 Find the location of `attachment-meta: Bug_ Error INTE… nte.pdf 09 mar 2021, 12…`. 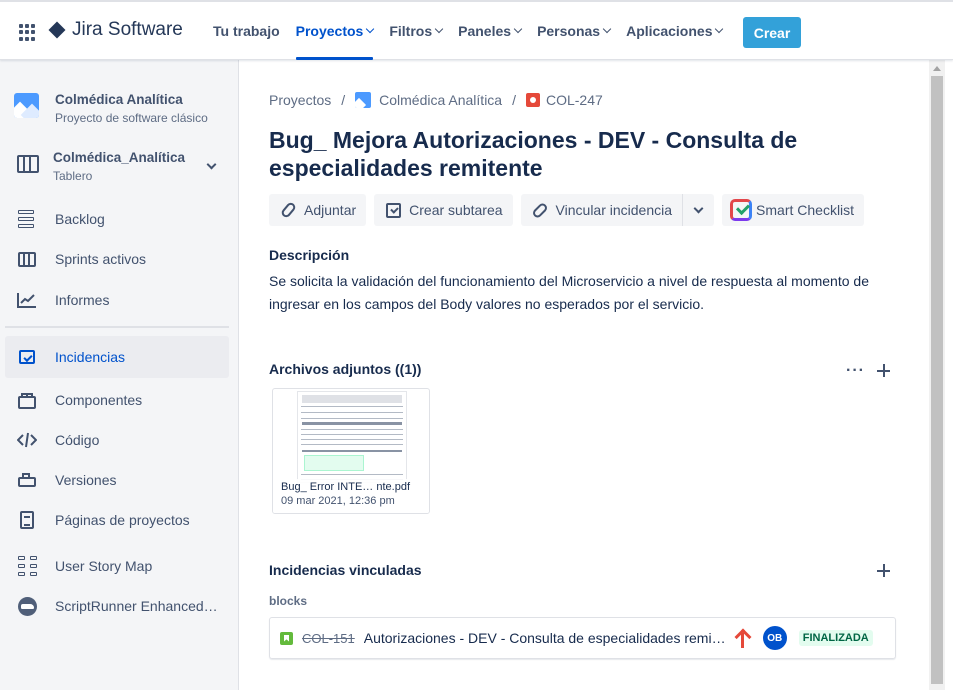

attachment-meta: Bug_ Error INTE… nte.pdf 09 mar 2021, 12… is located at coordinates (351, 496).